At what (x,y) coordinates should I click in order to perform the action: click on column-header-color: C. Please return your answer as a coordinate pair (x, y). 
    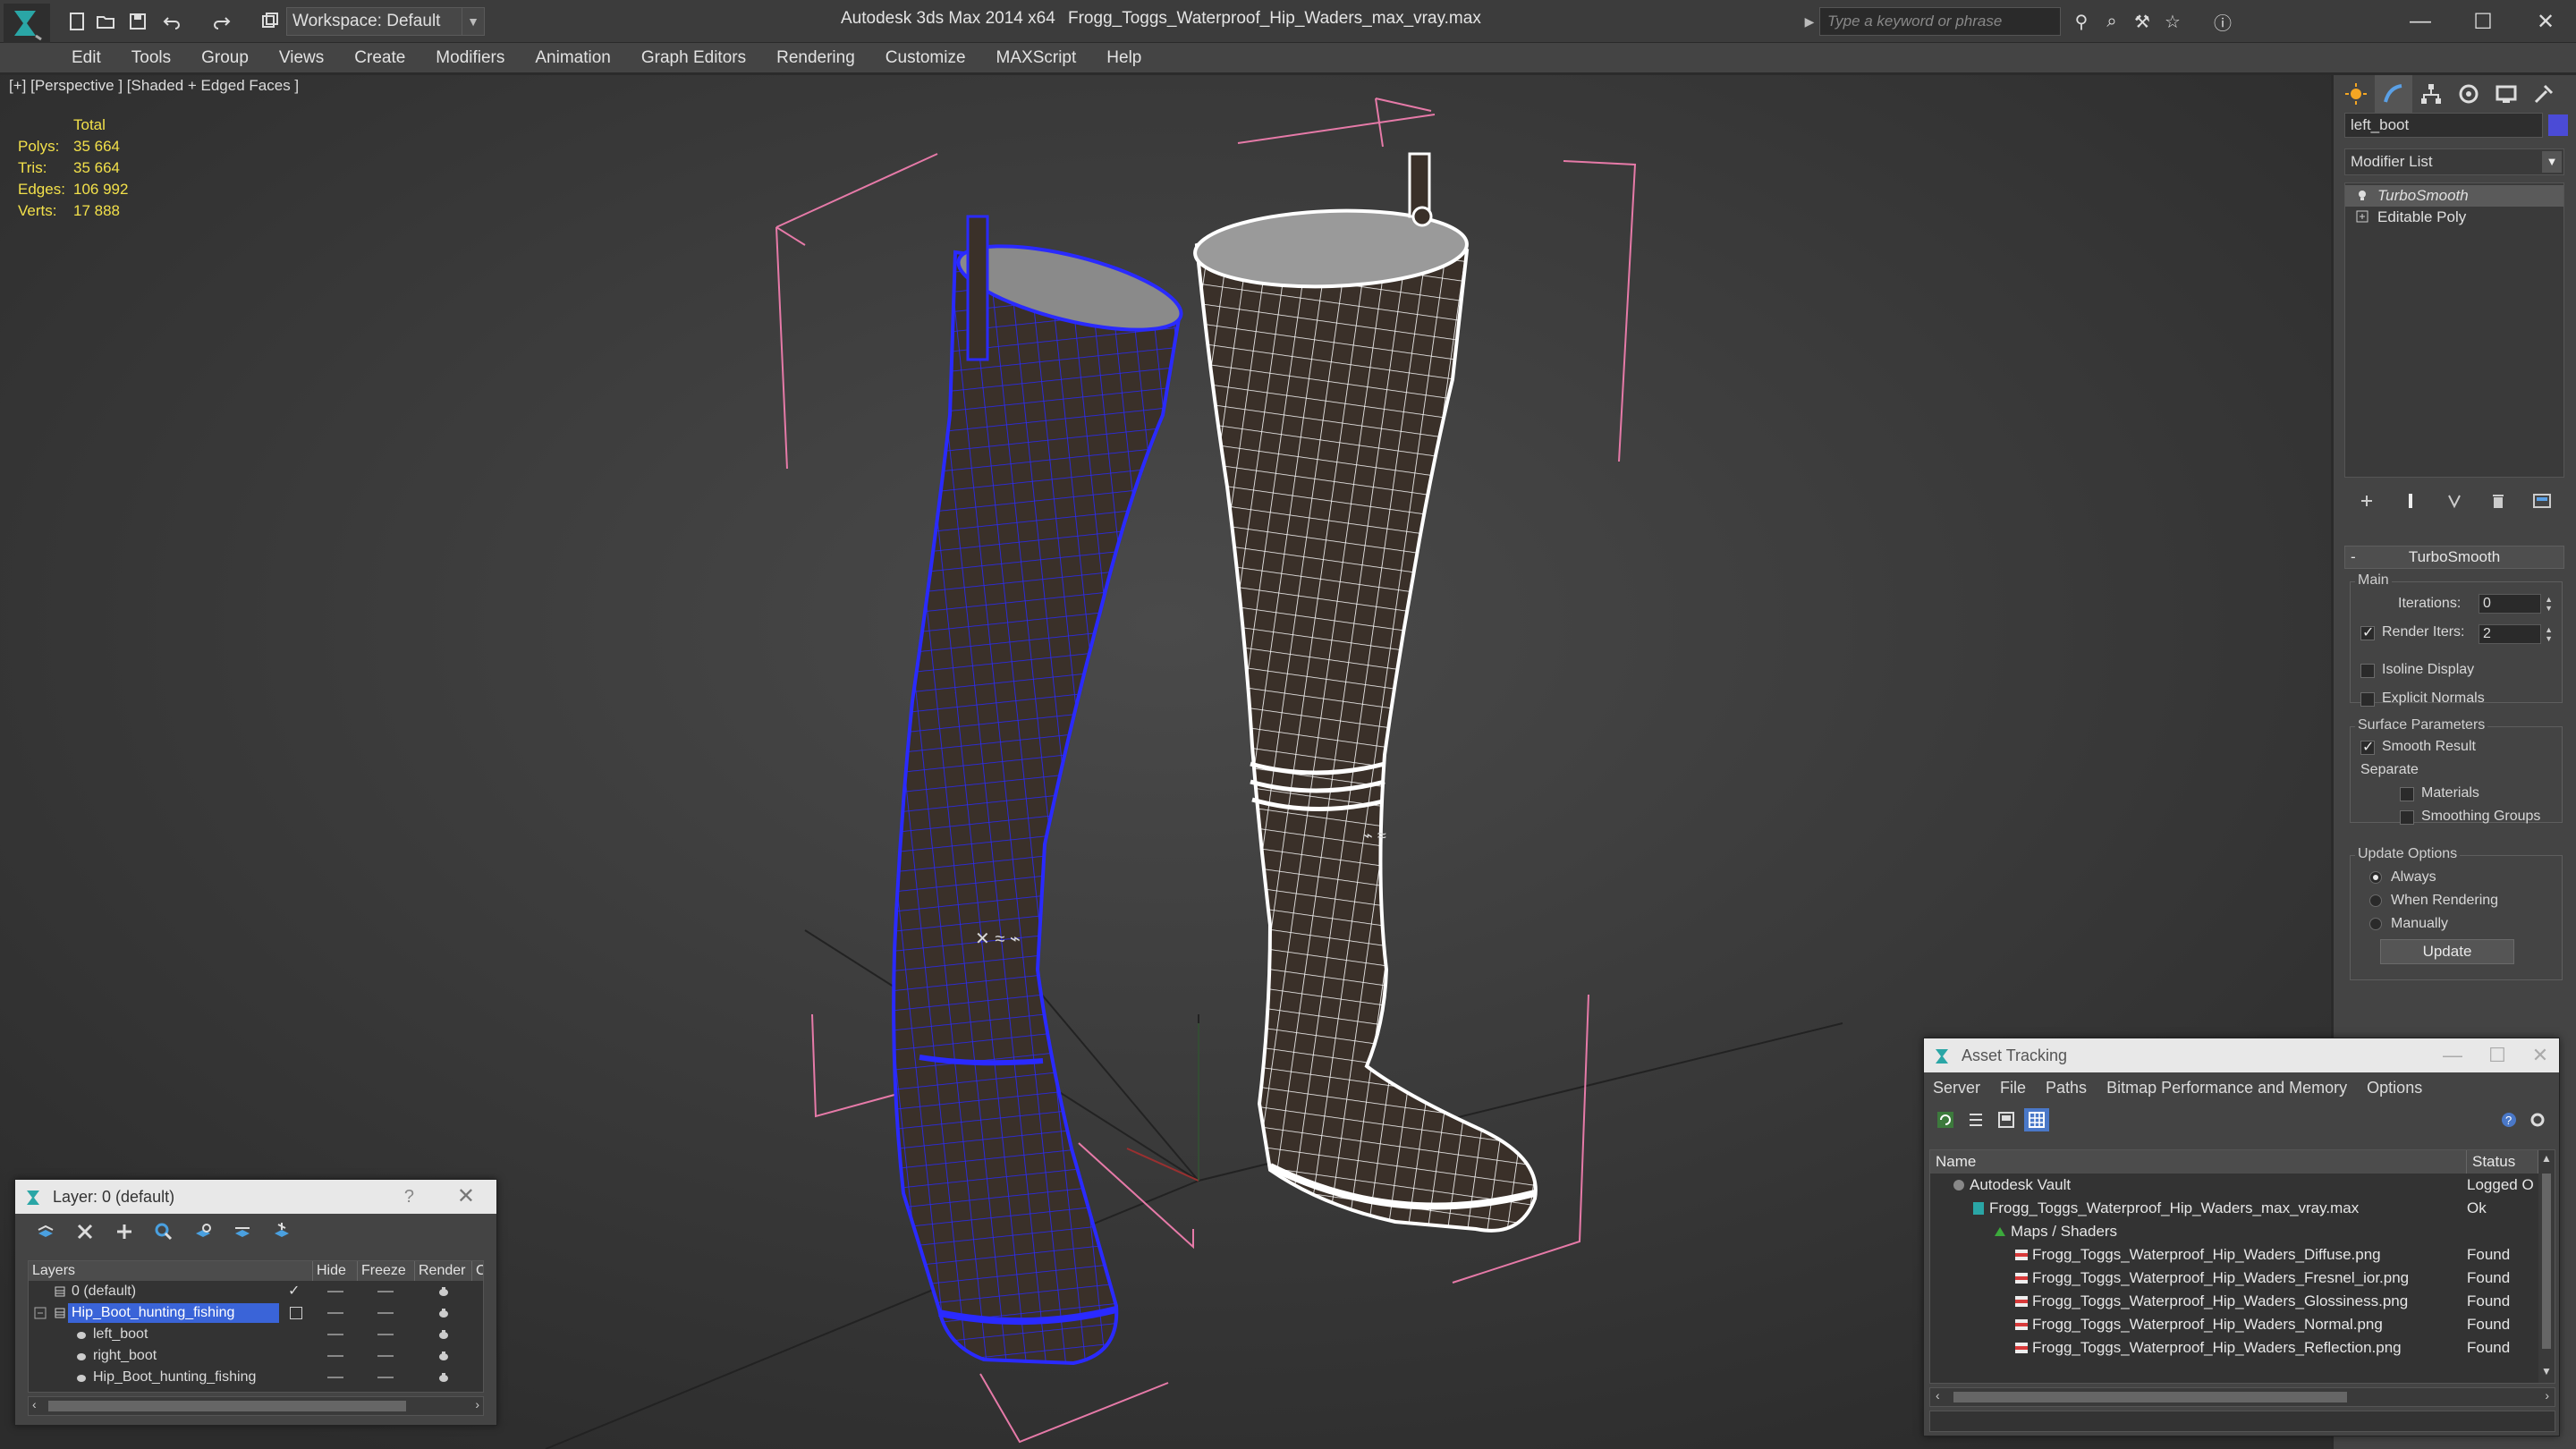
    Looking at the image, I should click on (477, 1271).